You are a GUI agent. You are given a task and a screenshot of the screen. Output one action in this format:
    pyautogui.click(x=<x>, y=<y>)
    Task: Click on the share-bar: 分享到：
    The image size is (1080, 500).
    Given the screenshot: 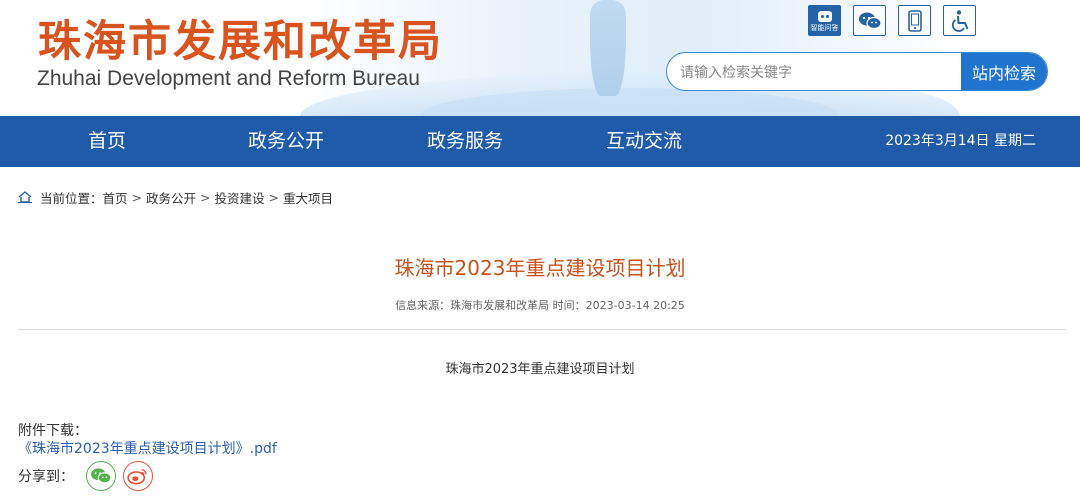 What is the action you would take?
    pyautogui.click(x=89, y=476)
    